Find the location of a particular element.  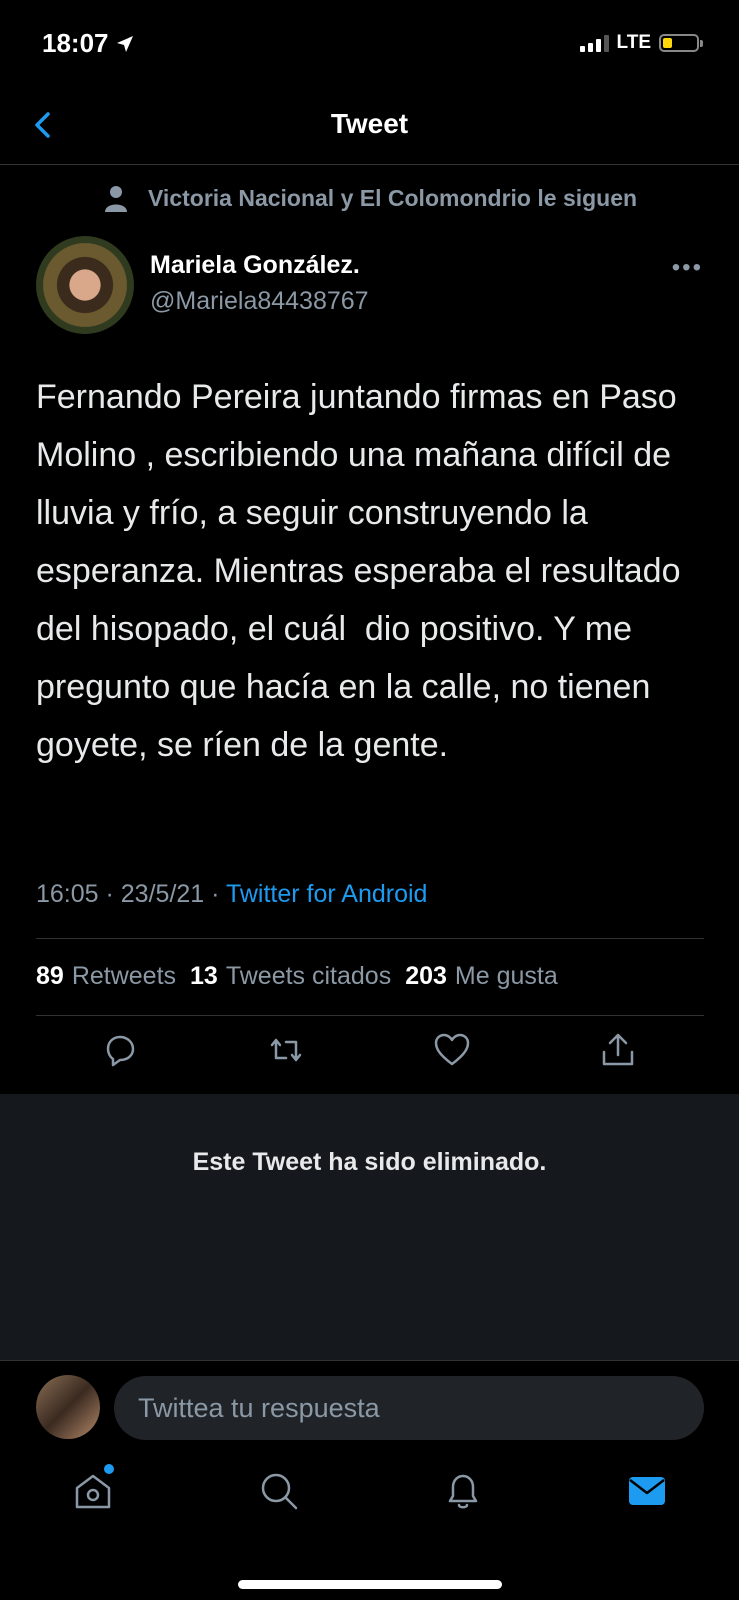

tab-notifications is located at coordinates (463, 1491).